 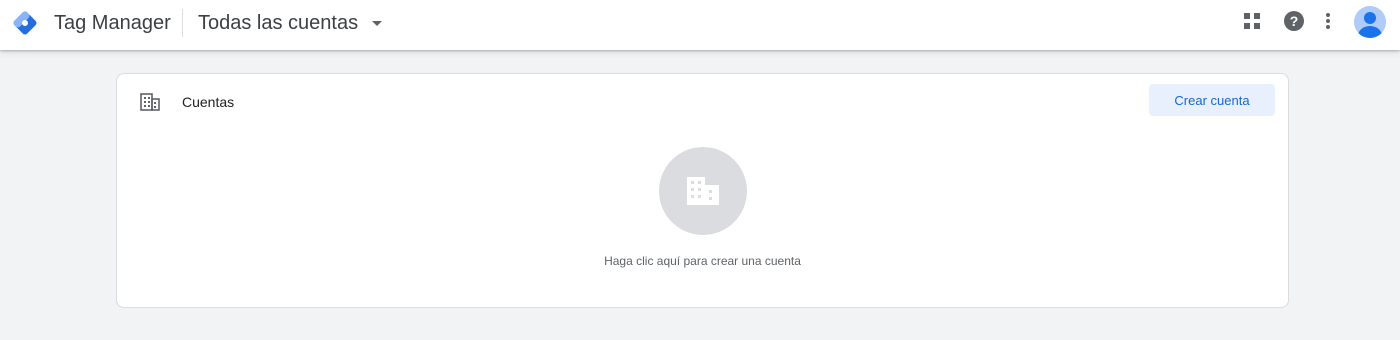 What do you see at coordinates (182, 23) in the screenshot?
I see `title-divider` at bounding box center [182, 23].